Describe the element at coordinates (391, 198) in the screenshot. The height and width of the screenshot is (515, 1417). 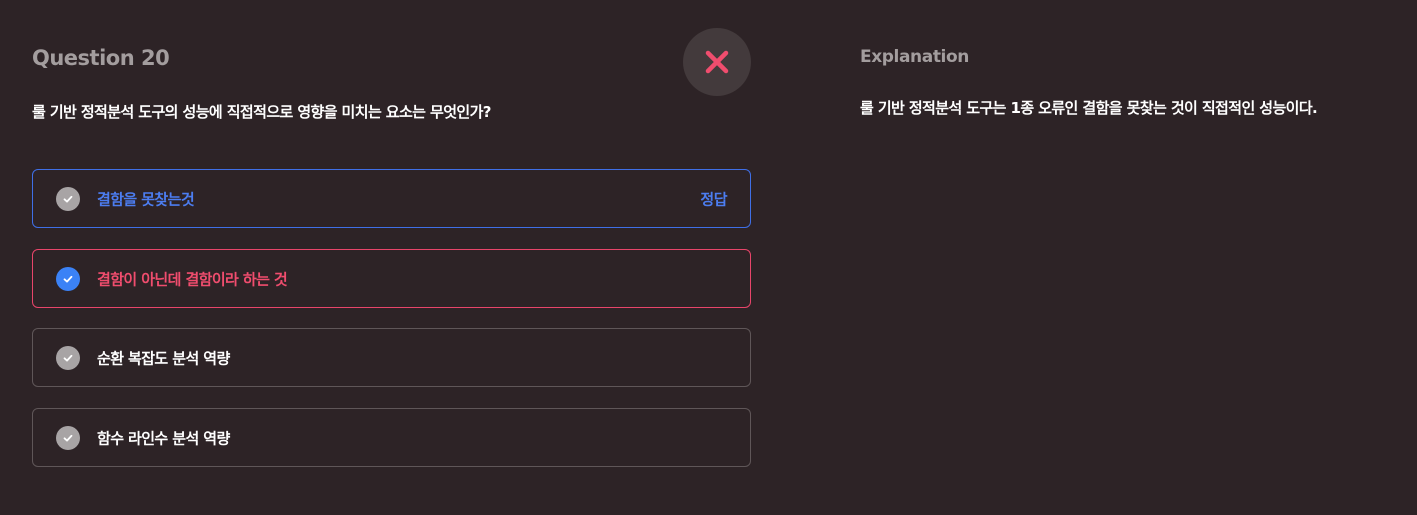
I see `option-1: 결함을 못찾는것 정답` at that location.